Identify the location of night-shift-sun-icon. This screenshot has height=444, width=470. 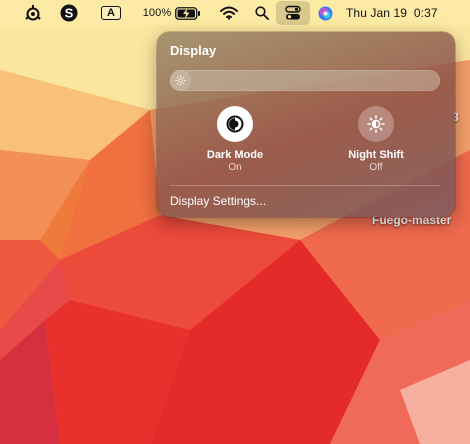
(376, 124).